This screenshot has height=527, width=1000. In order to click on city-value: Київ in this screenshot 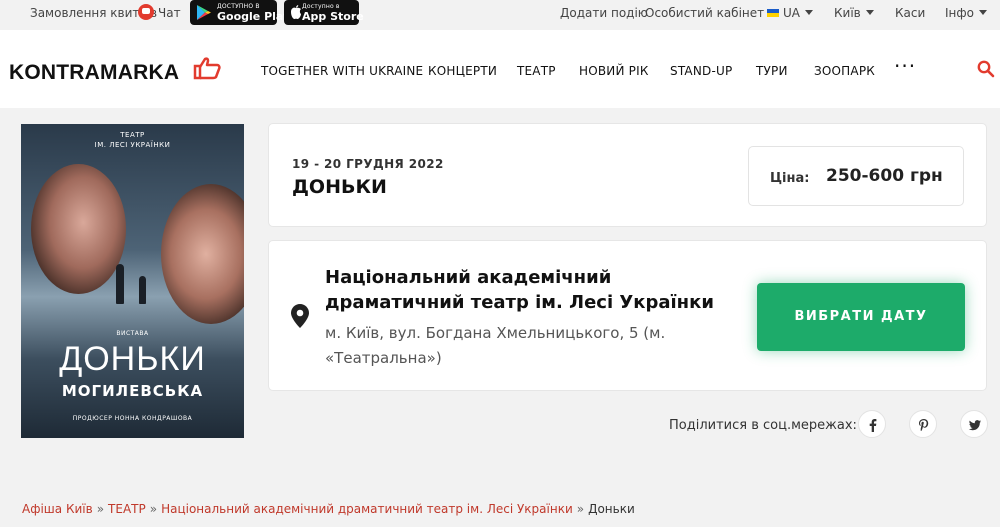, I will do `click(847, 13)`.